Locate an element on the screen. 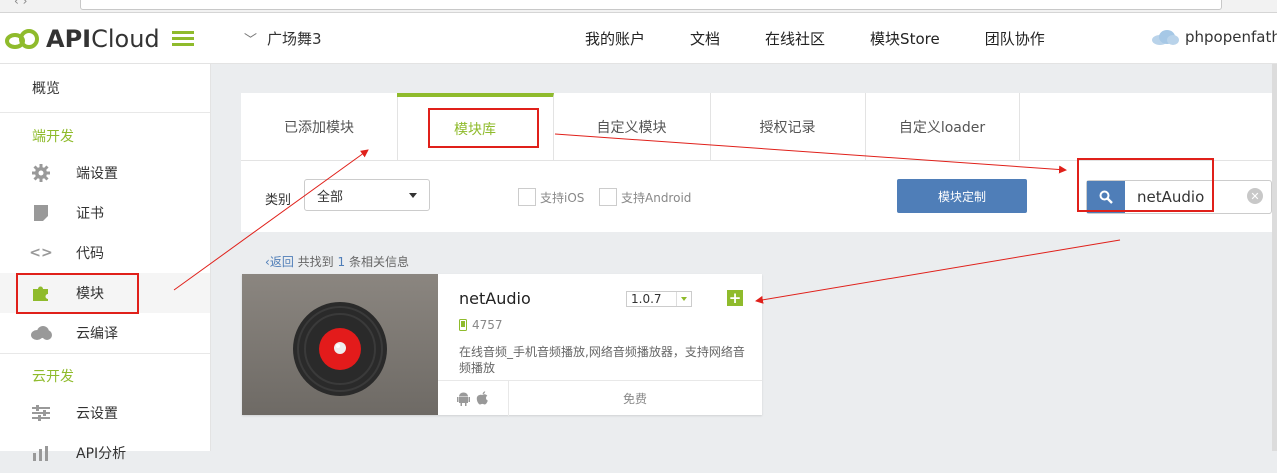 Image resolution: width=1277 pixels, height=473 pixels. module-name: netAudio is located at coordinates (495, 298).